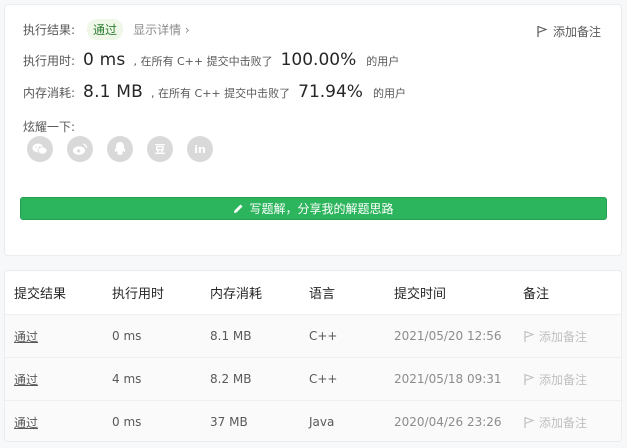 The image size is (627, 448). Describe the element at coordinates (231, 379) in the screenshot. I see `row-memory: 8.2 MB` at that location.